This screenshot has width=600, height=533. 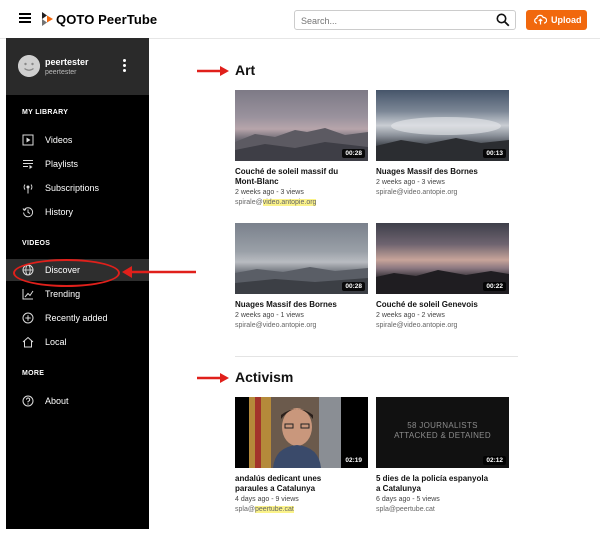 What do you see at coordinates (45, 112) in the screenshot?
I see `section-my-library: MY LIBRARY` at bounding box center [45, 112].